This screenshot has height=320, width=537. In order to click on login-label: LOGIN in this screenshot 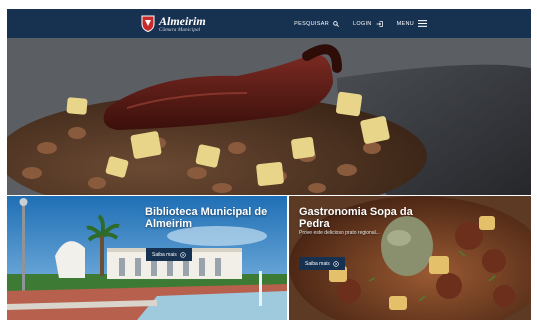, I will do `click(362, 23)`.